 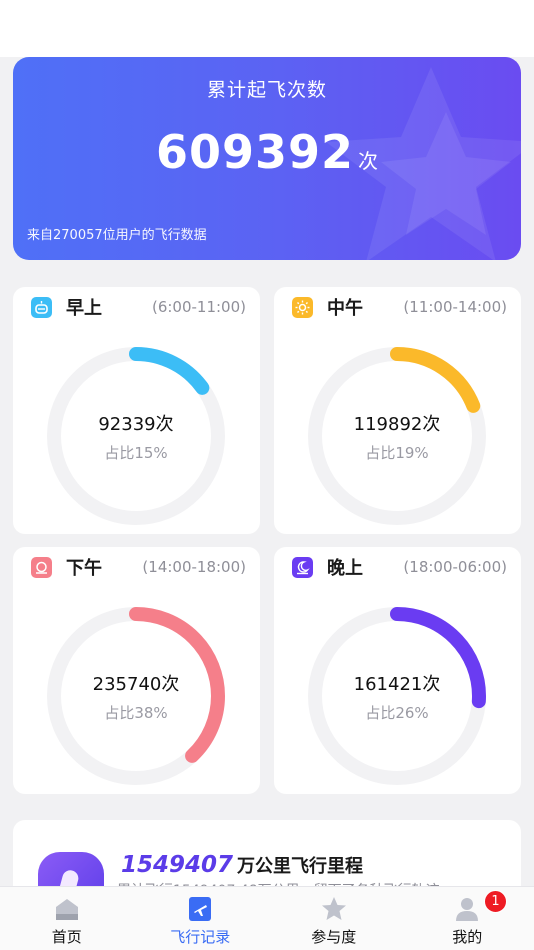 I want to click on tab-mine: 我的, so click(x=467, y=918).